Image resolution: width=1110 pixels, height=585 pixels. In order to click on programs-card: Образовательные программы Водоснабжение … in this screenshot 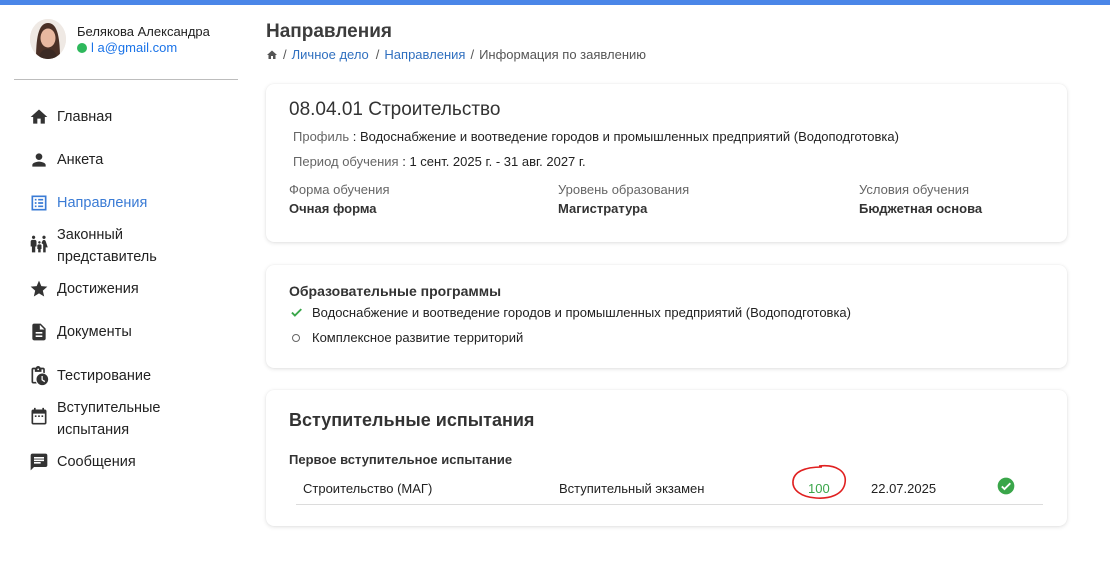, I will do `click(666, 316)`.